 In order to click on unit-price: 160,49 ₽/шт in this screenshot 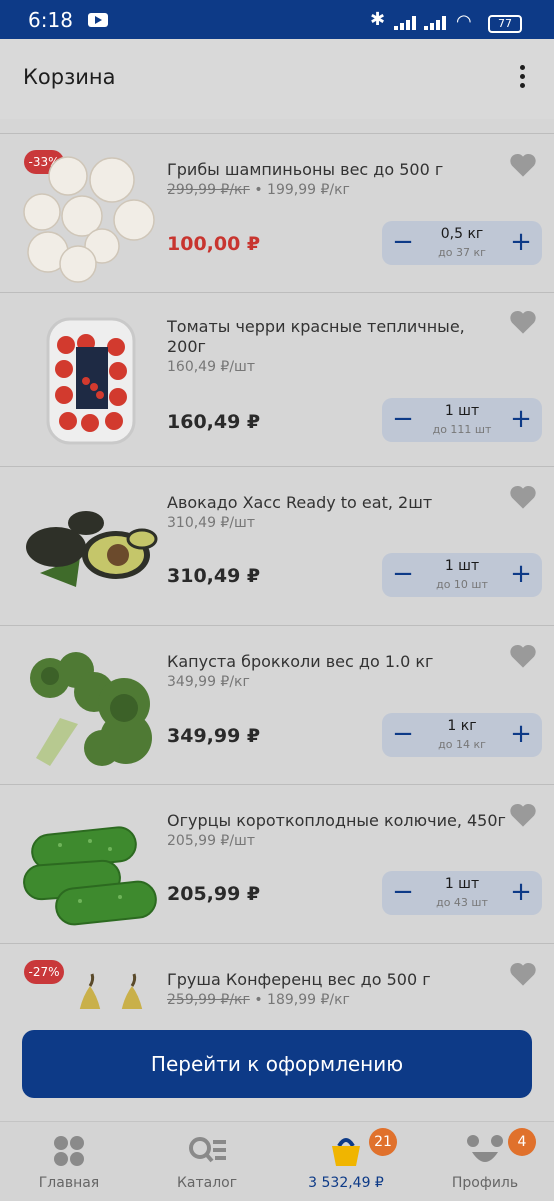, I will do `click(211, 367)`.